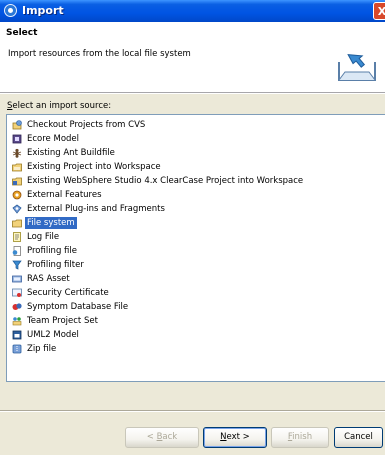  Describe the element at coordinates (158, 265) in the screenshot. I see `list-item: Profiling filter` at that location.